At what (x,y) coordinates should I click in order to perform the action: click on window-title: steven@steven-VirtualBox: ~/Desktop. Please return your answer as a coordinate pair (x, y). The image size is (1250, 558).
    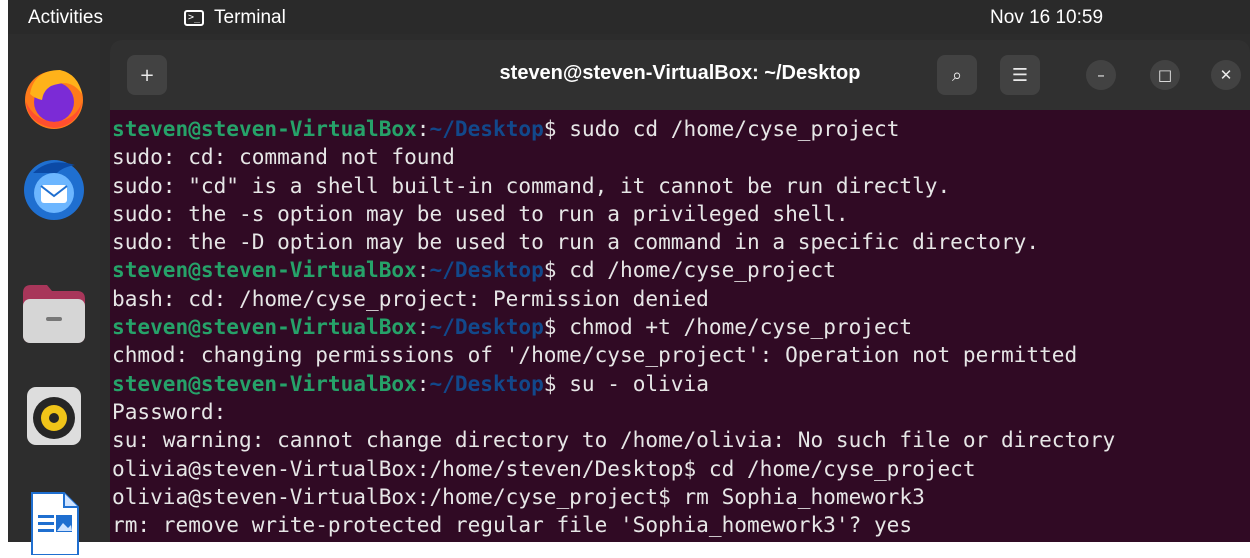
    Looking at the image, I should click on (680, 73).